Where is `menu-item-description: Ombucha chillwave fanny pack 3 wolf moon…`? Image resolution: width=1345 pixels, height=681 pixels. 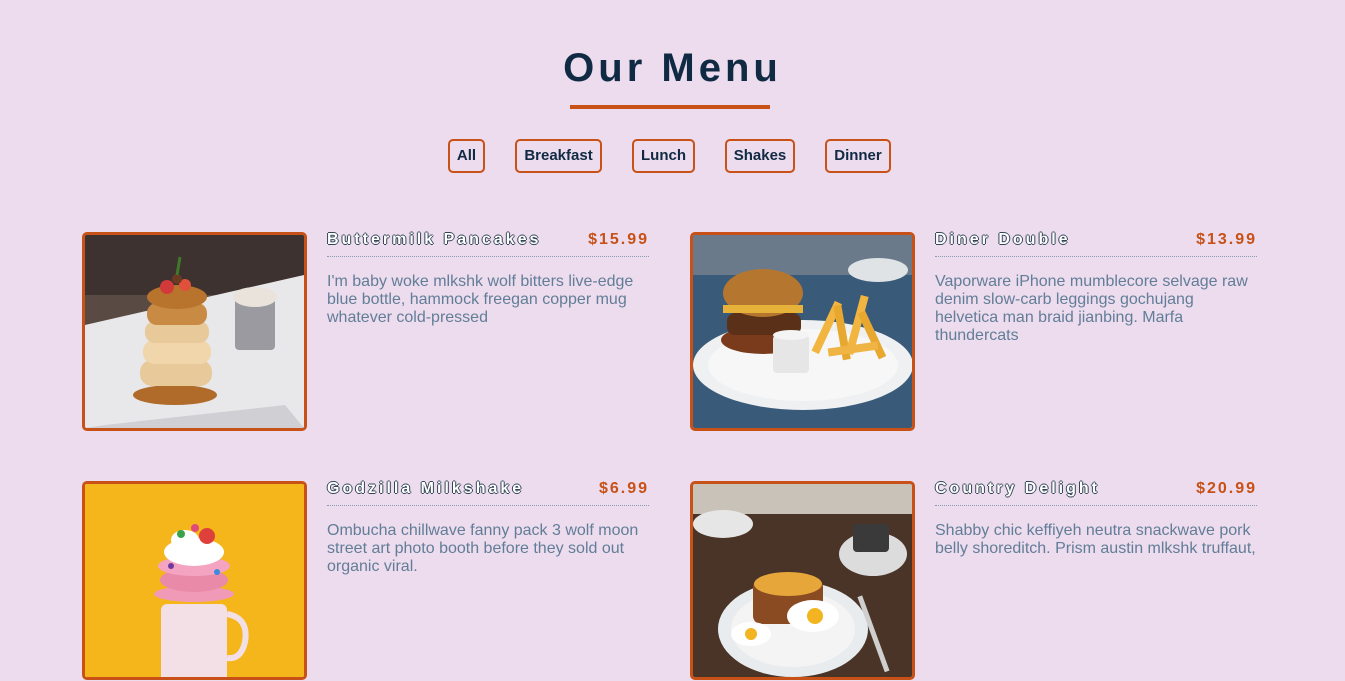 menu-item-description: Ombucha chillwave fanny pack 3 wolf moon… is located at coordinates (483, 548).